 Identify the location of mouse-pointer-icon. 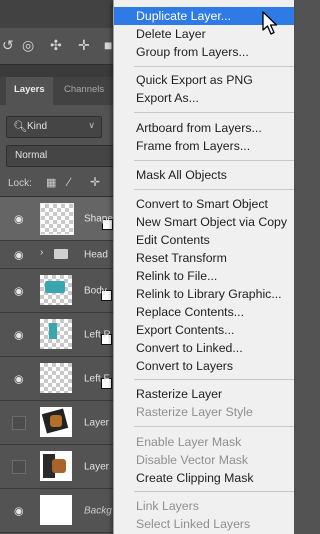
(270, 23).